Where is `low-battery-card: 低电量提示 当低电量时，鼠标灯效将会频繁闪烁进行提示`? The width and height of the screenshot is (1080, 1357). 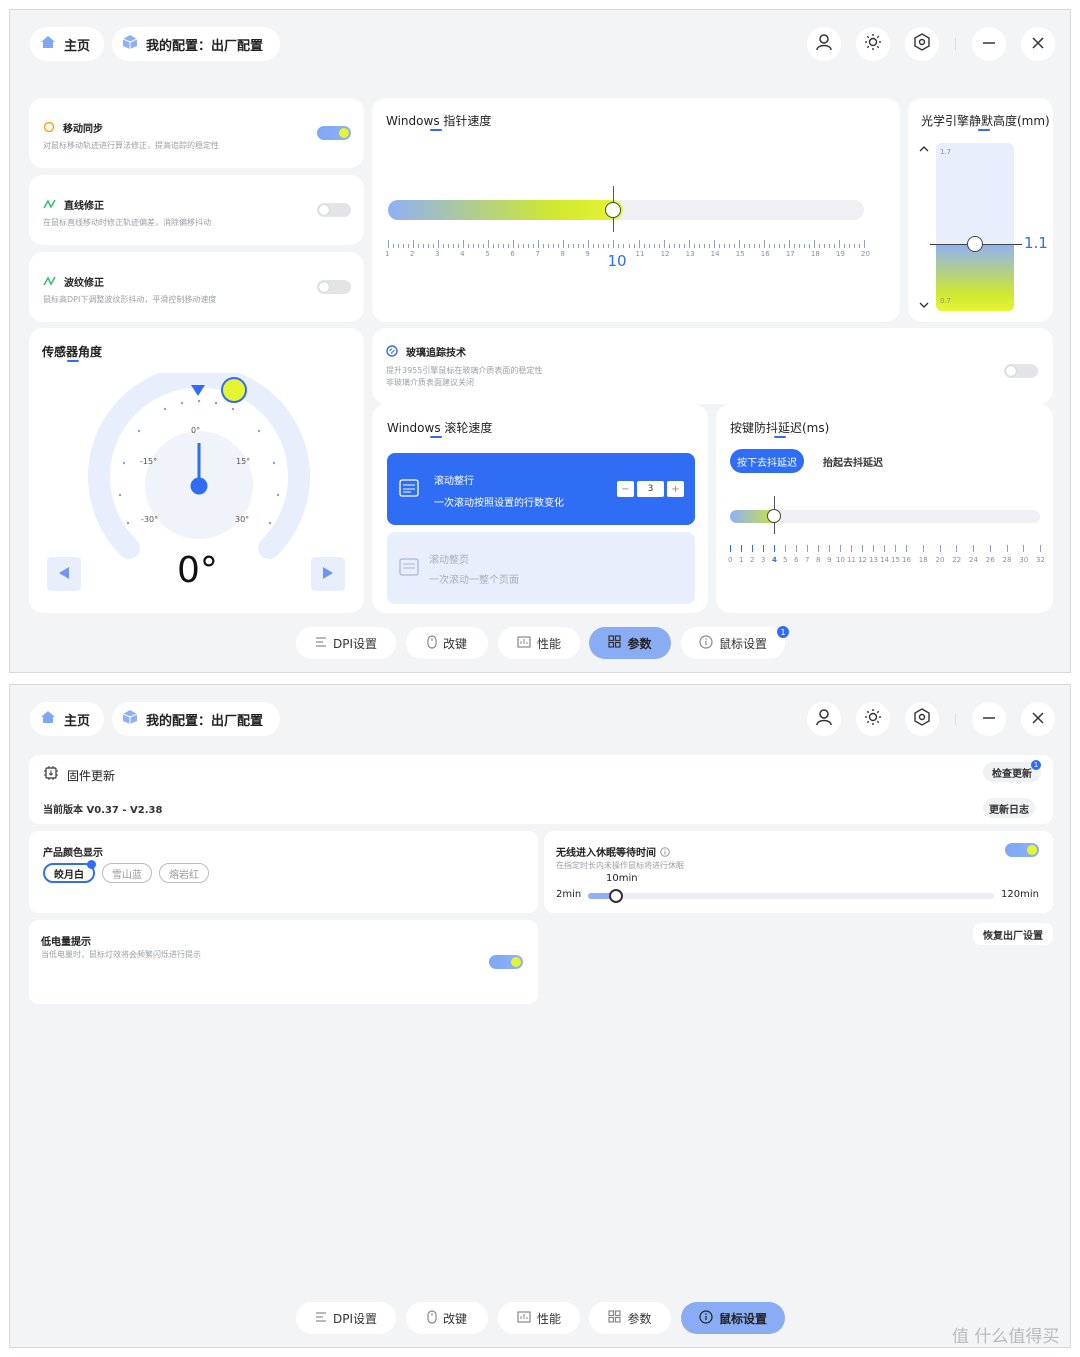 low-battery-card: 低电量提示 当低电量时，鼠标灯效将会频繁闪烁进行提示 is located at coordinates (283, 962).